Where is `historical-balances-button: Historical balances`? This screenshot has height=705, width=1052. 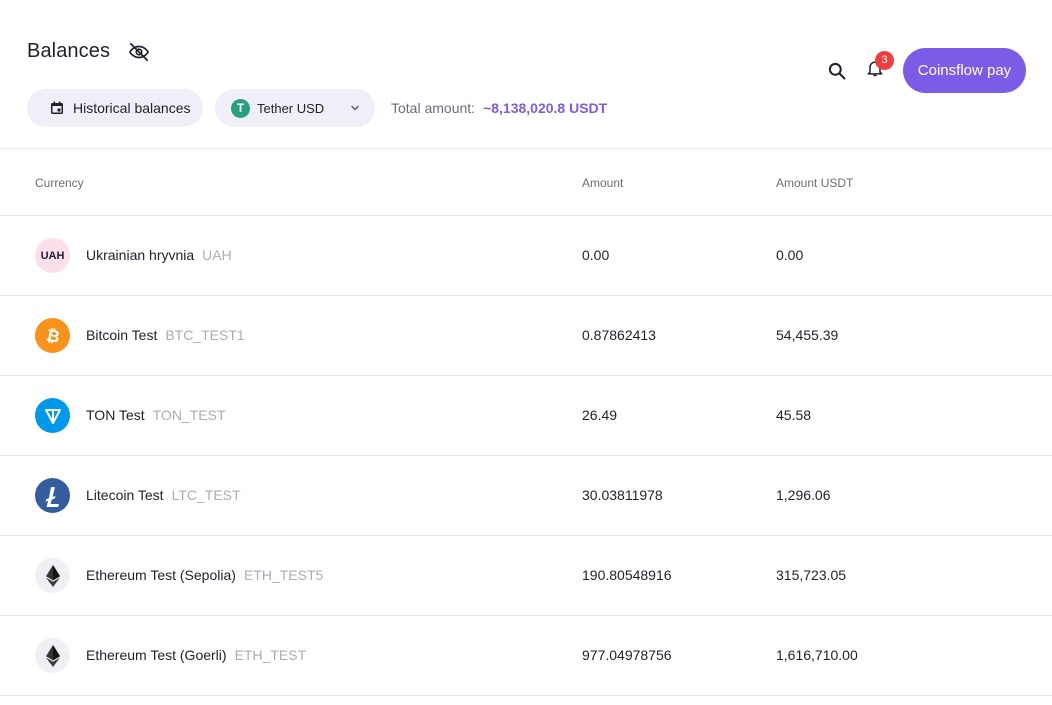
historical-balances-button: Historical balances is located at coordinates (115, 108).